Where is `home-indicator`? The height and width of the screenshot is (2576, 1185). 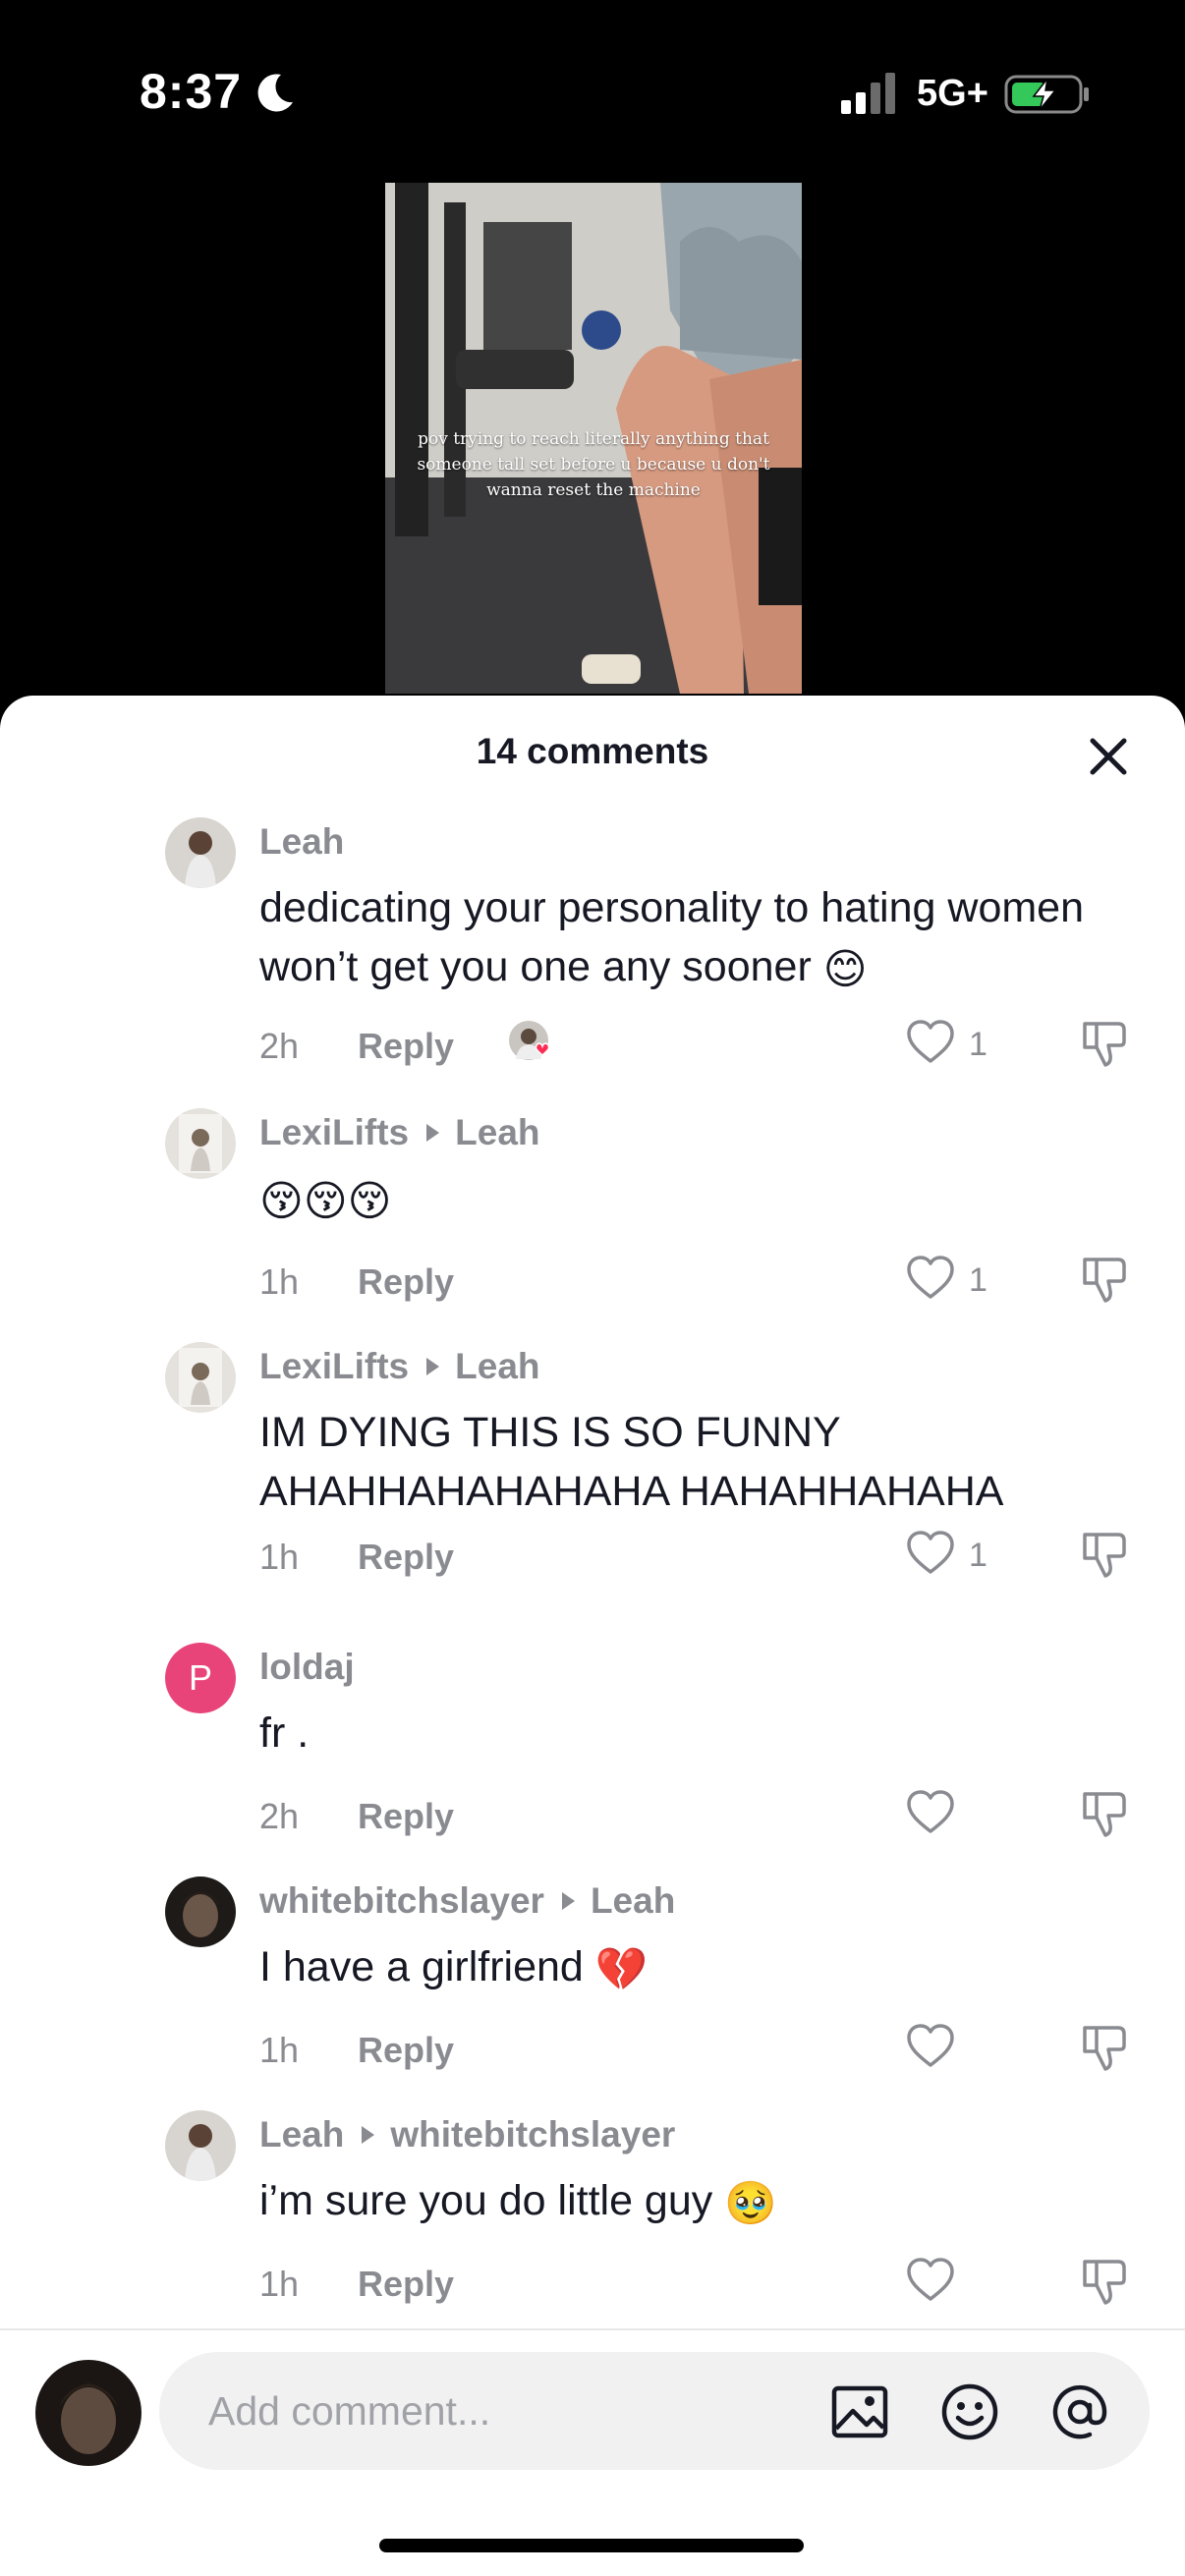 home-indicator is located at coordinates (592, 2545).